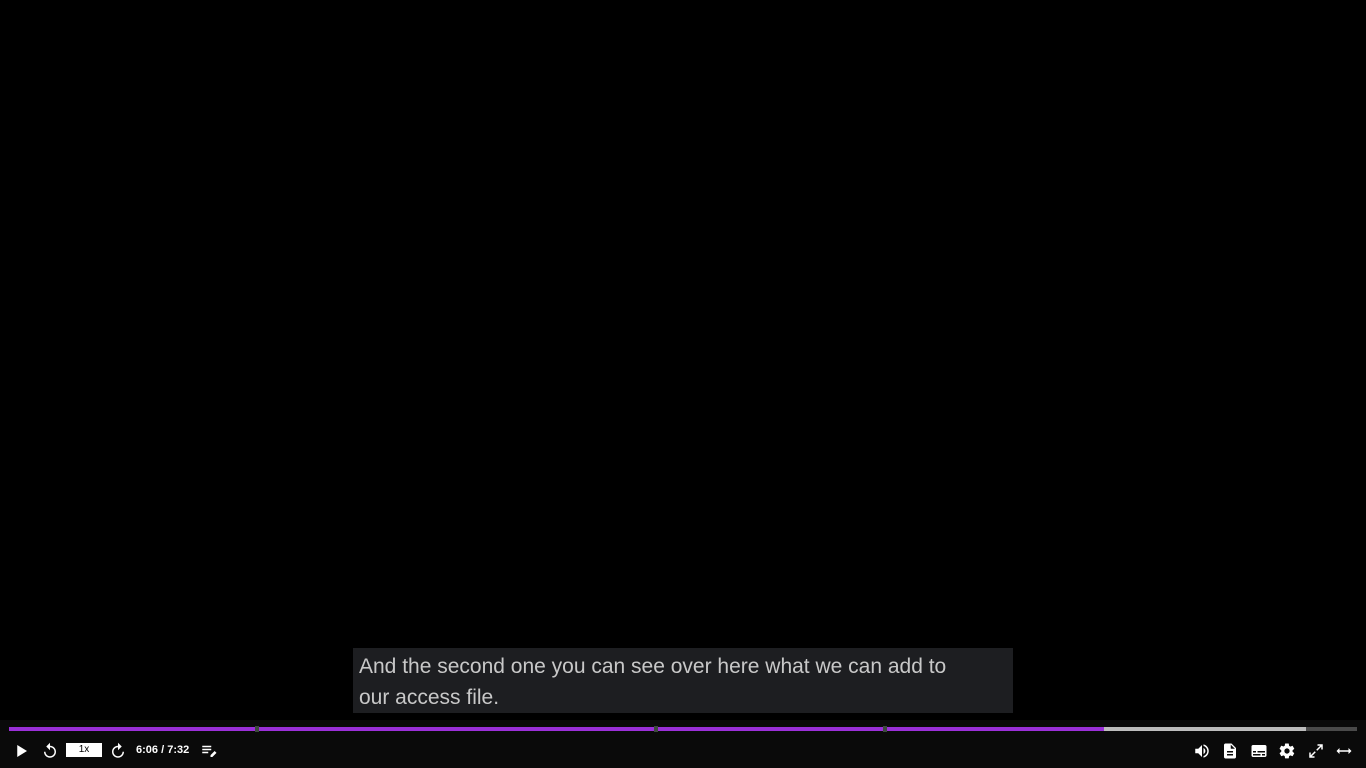 This screenshot has width=1366, height=768. I want to click on notes-button, so click(209, 751).